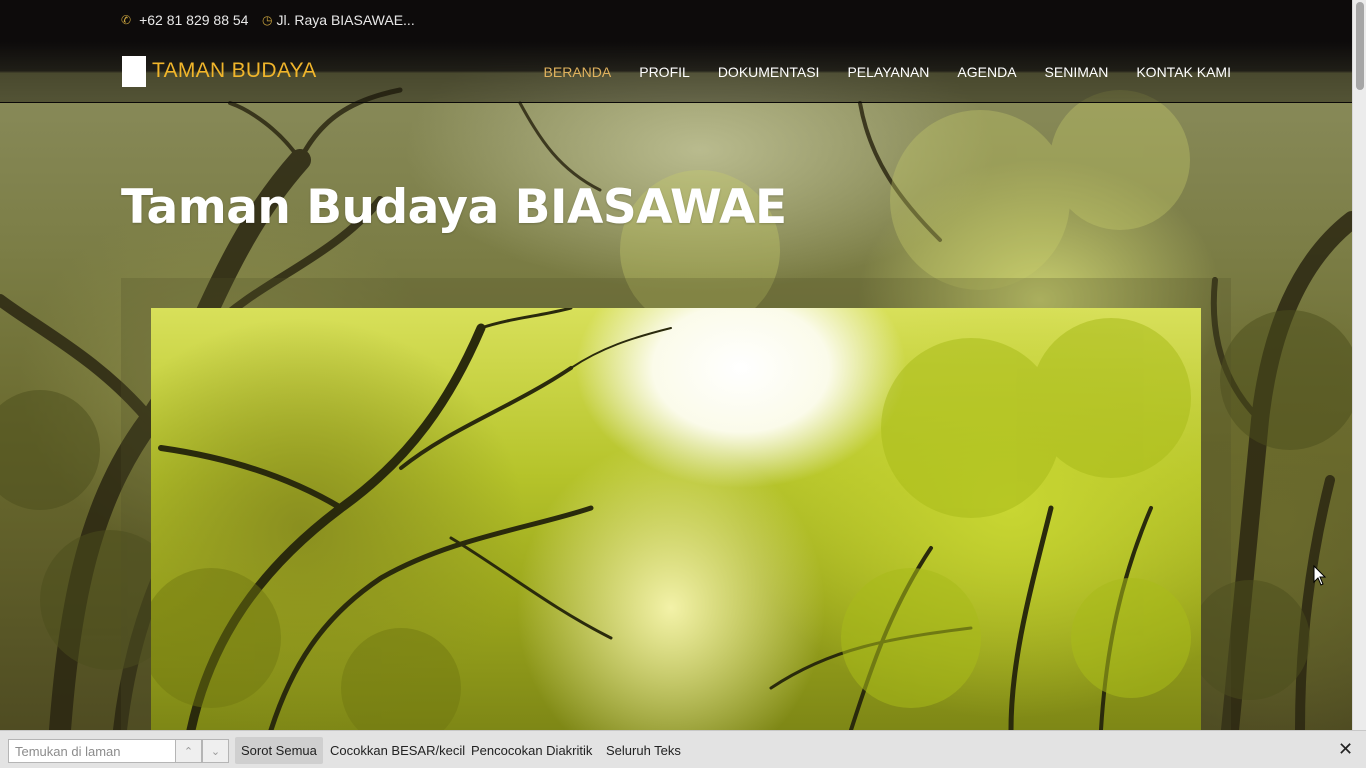 This screenshot has height=768, width=1366. I want to click on logo-image, so click(134, 71).